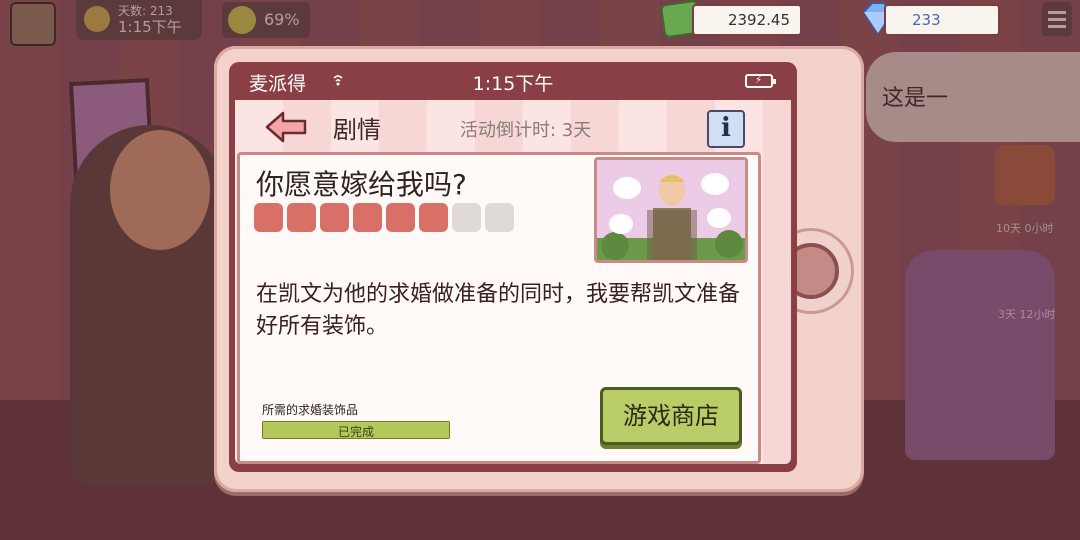 This screenshot has height=540, width=1080. What do you see at coordinates (97, 19) in the screenshot?
I see `clock-icon` at bounding box center [97, 19].